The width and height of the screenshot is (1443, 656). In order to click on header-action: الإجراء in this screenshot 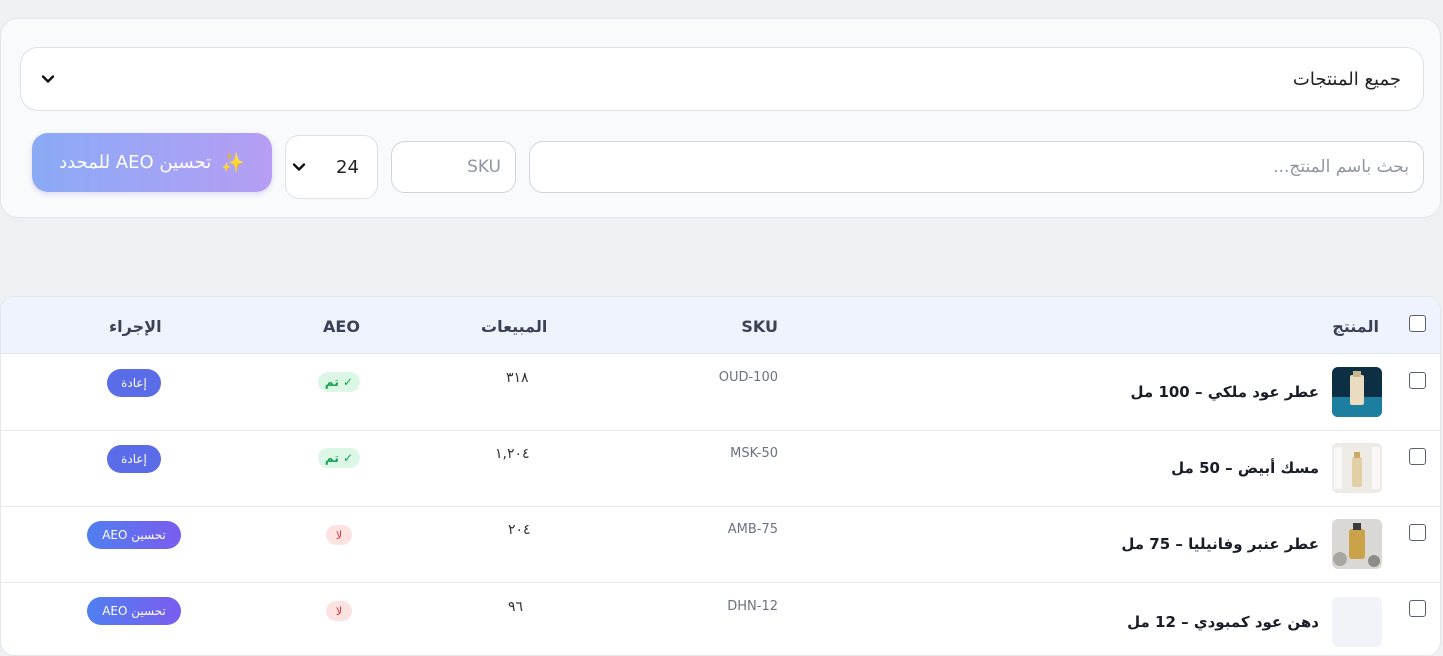, I will do `click(135, 326)`.